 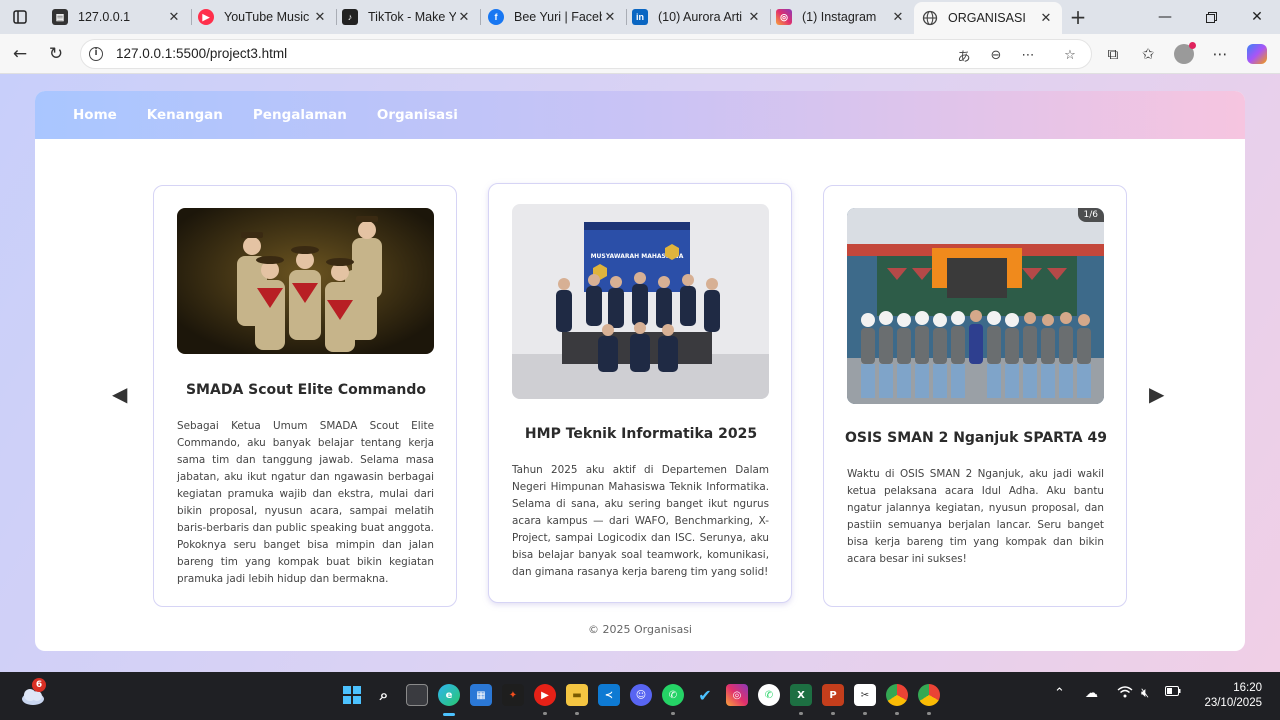 I want to click on site-footer: © 2025 Organisasi, so click(x=640, y=629).